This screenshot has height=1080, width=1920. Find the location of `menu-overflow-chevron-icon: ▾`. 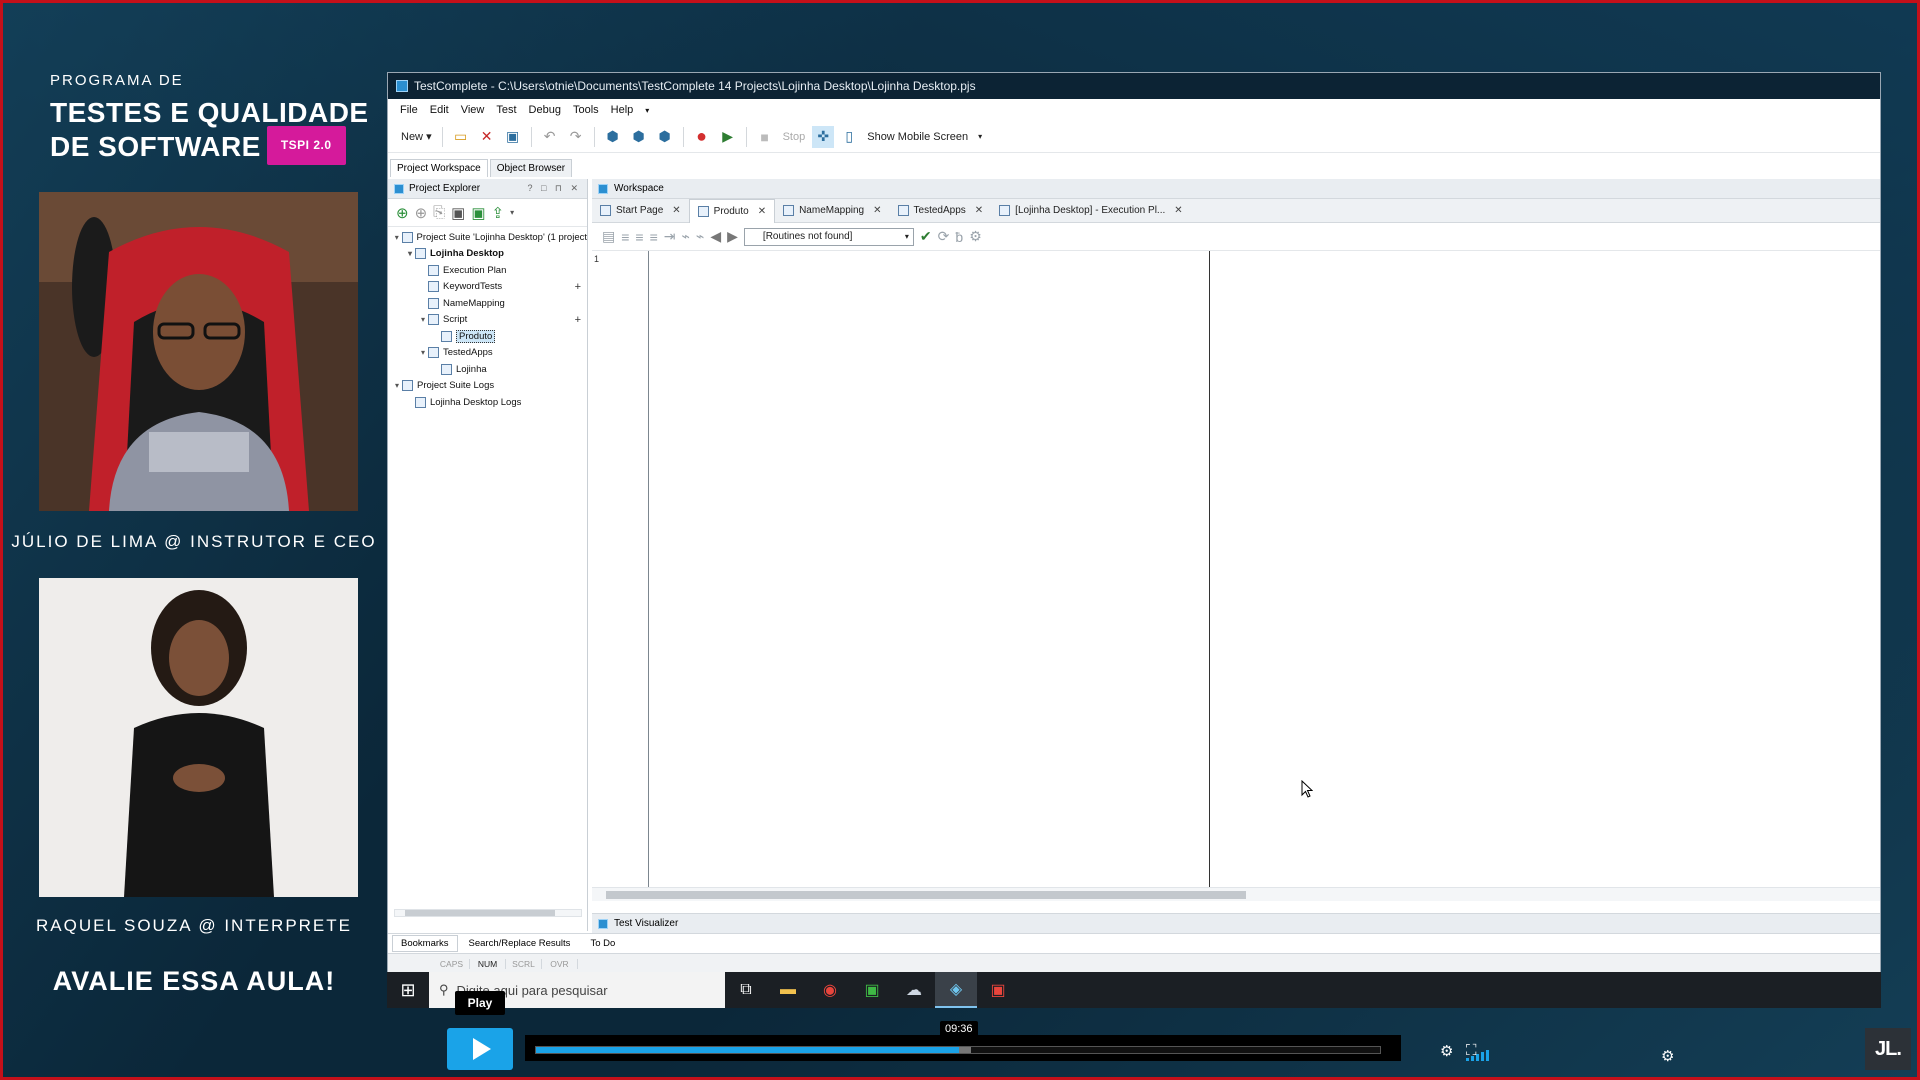

menu-overflow-chevron-icon: ▾ is located at coordinates (647, 110).